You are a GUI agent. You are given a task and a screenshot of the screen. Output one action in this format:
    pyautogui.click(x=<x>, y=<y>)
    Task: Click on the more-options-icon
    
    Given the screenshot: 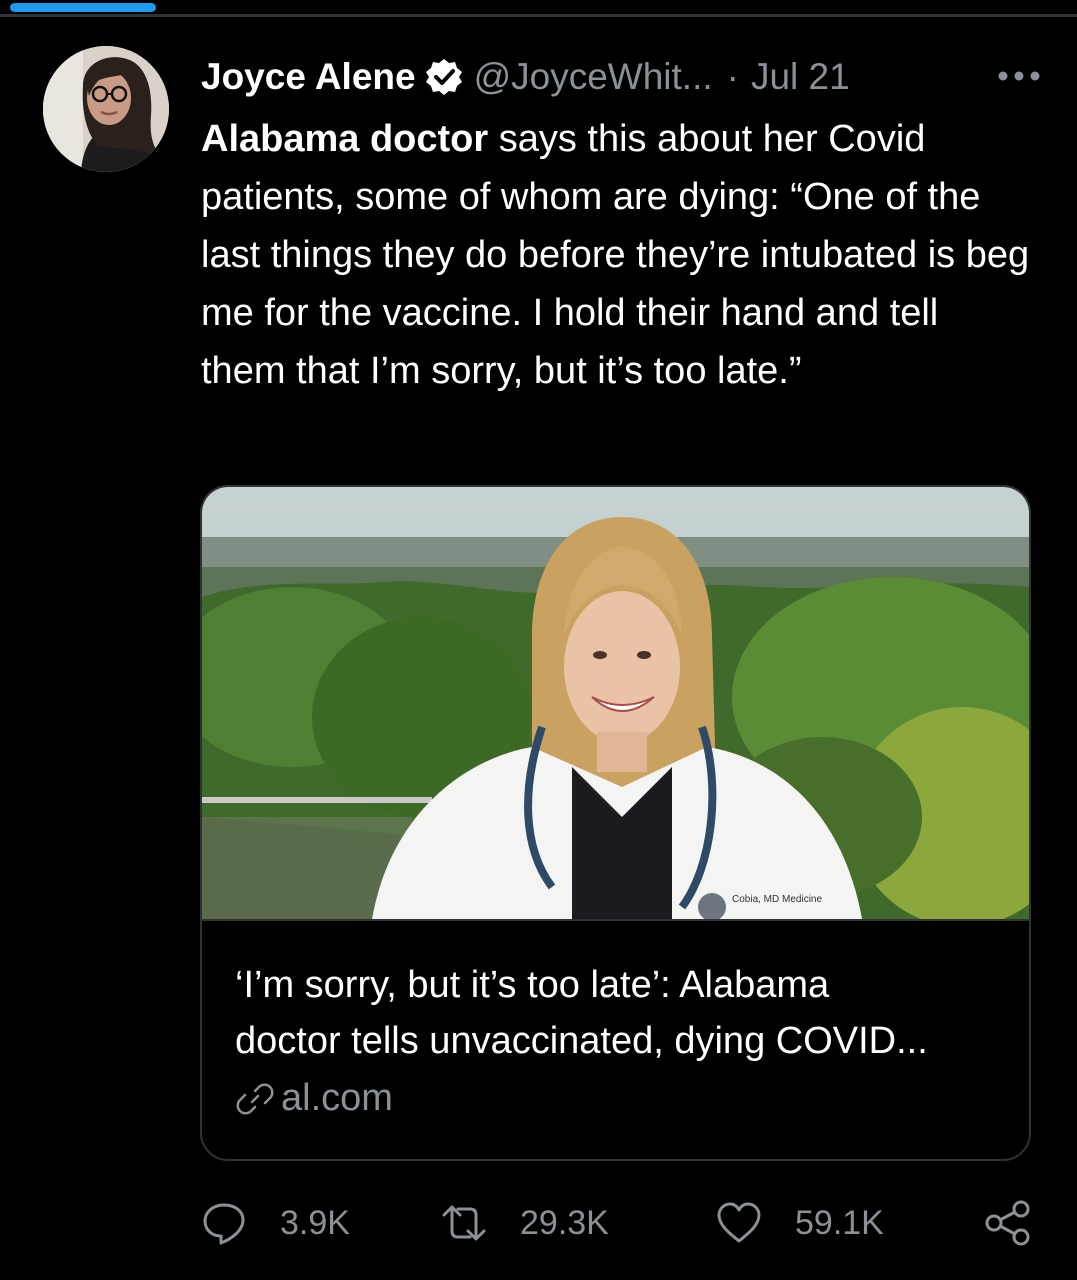 What is the action you would take?
    pyautogui.click(x=1019, y=76)
    